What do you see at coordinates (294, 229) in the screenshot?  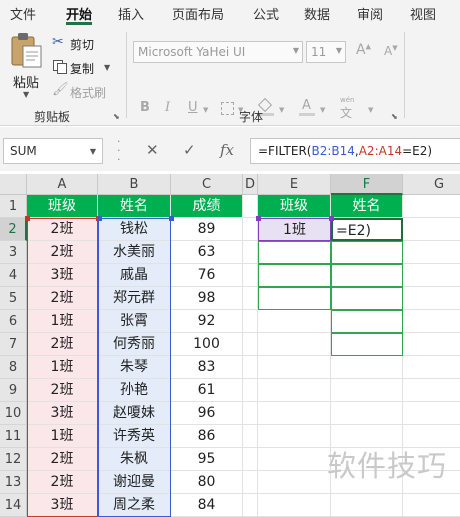 I see `criteria-cell: 1班` at bounding box center [294, 229].